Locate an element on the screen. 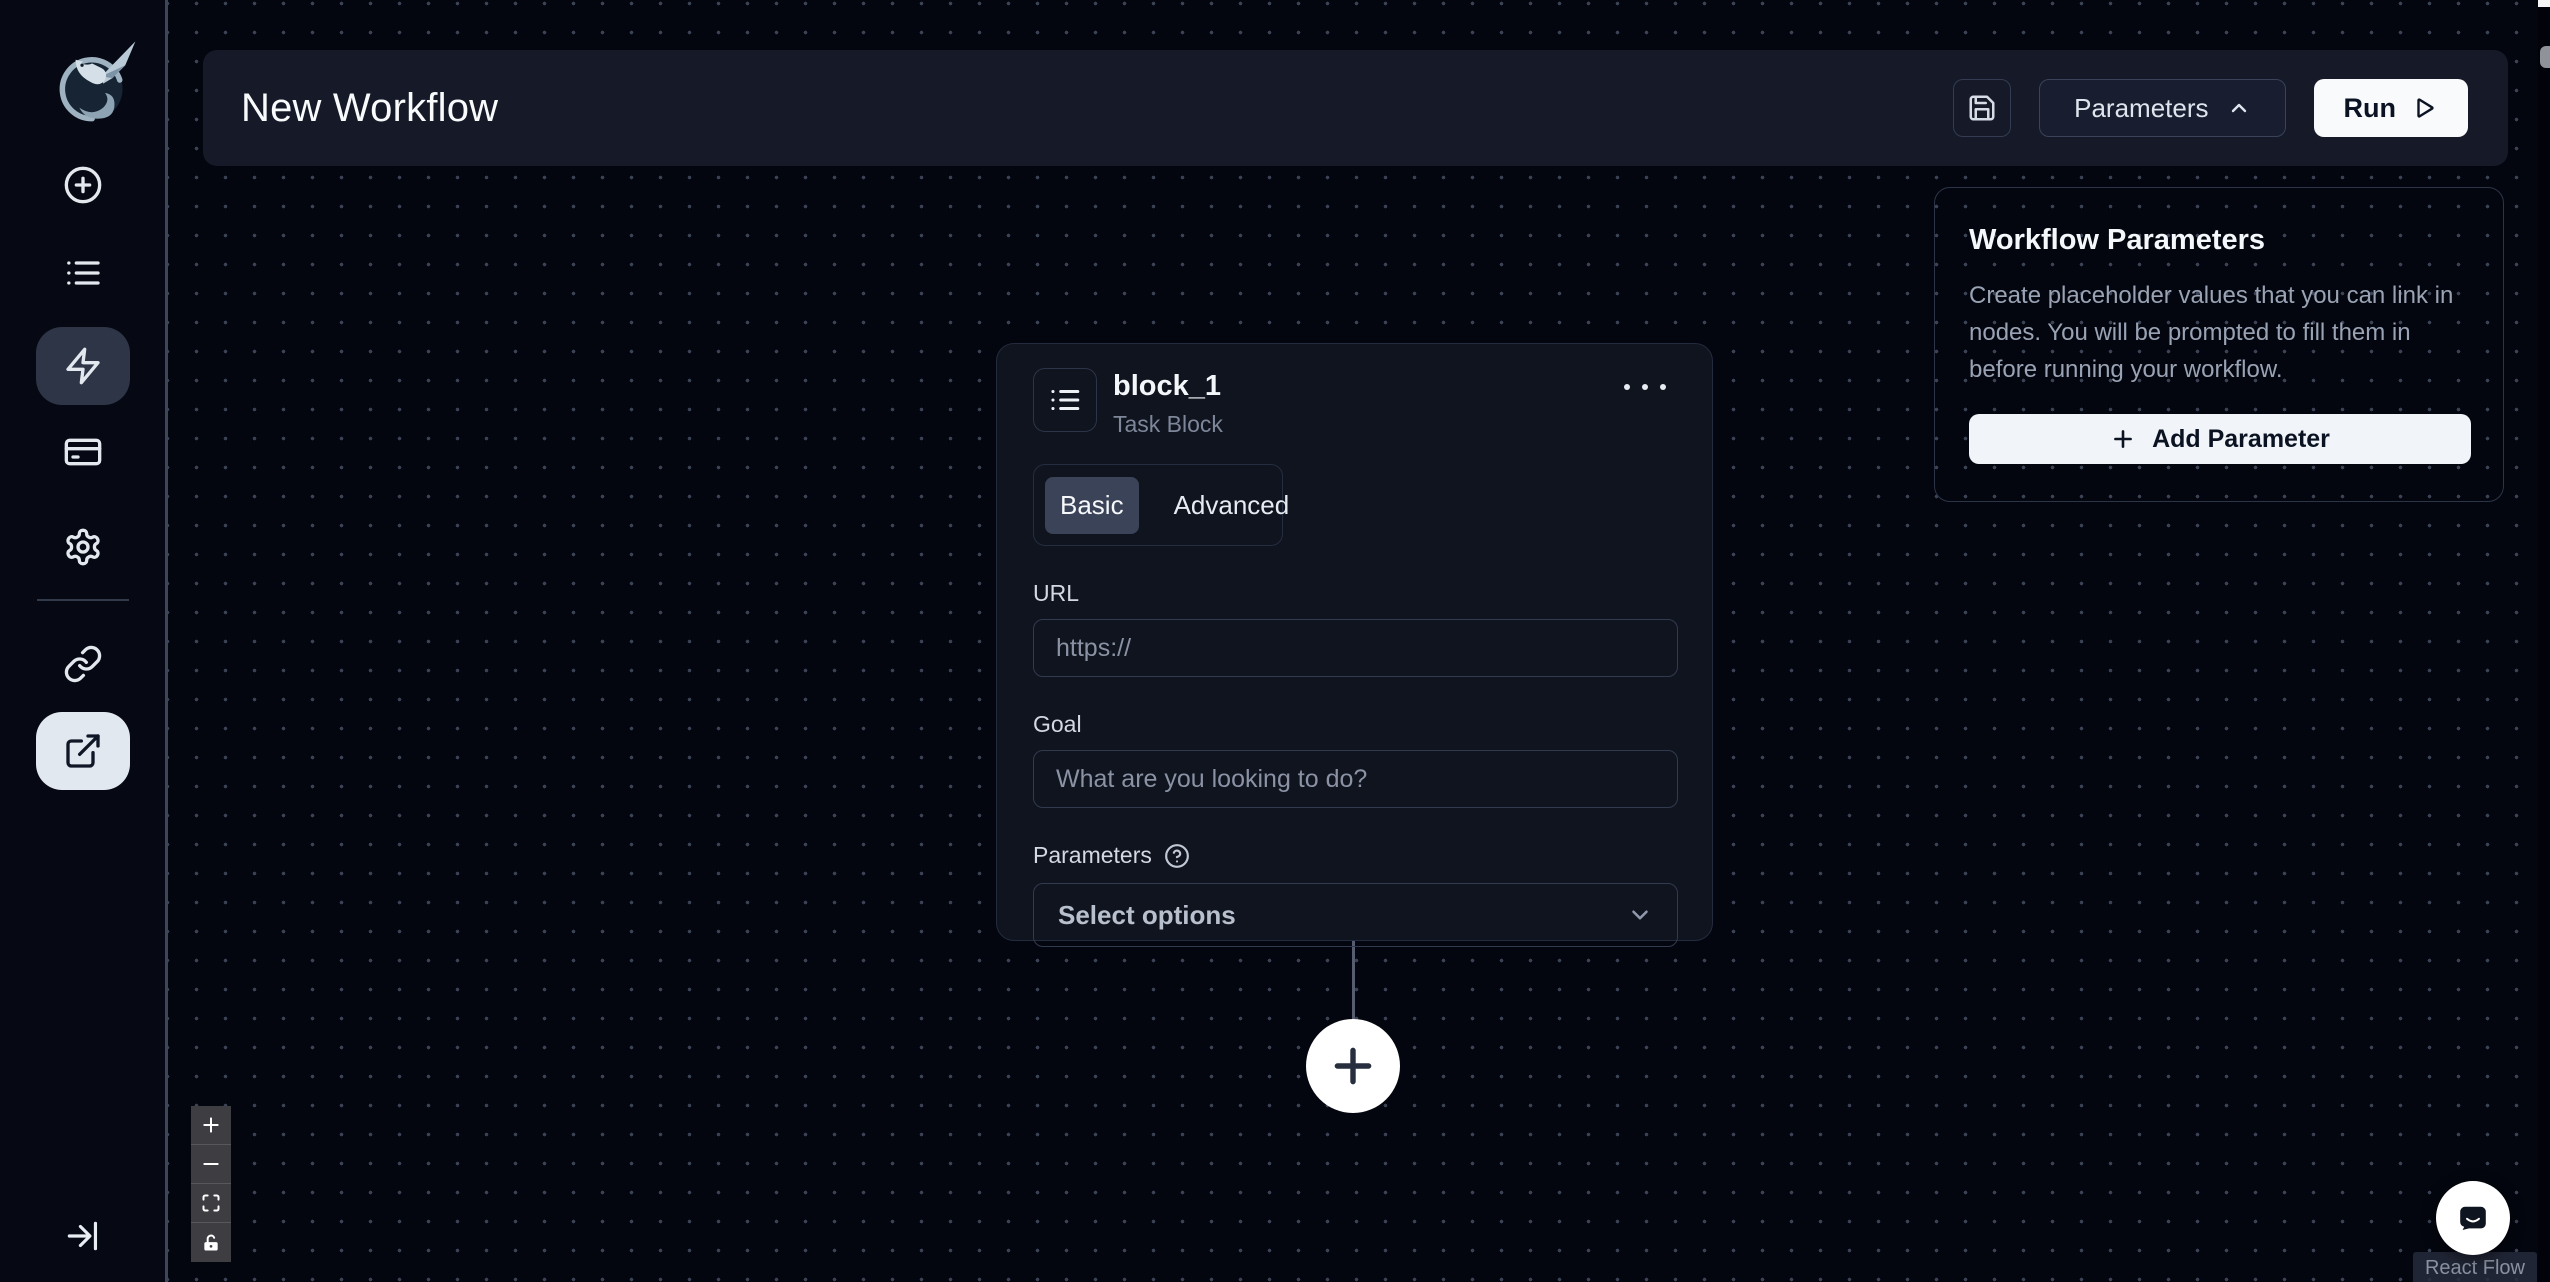  zoom-in-button is located at coordinates (211, 1125).